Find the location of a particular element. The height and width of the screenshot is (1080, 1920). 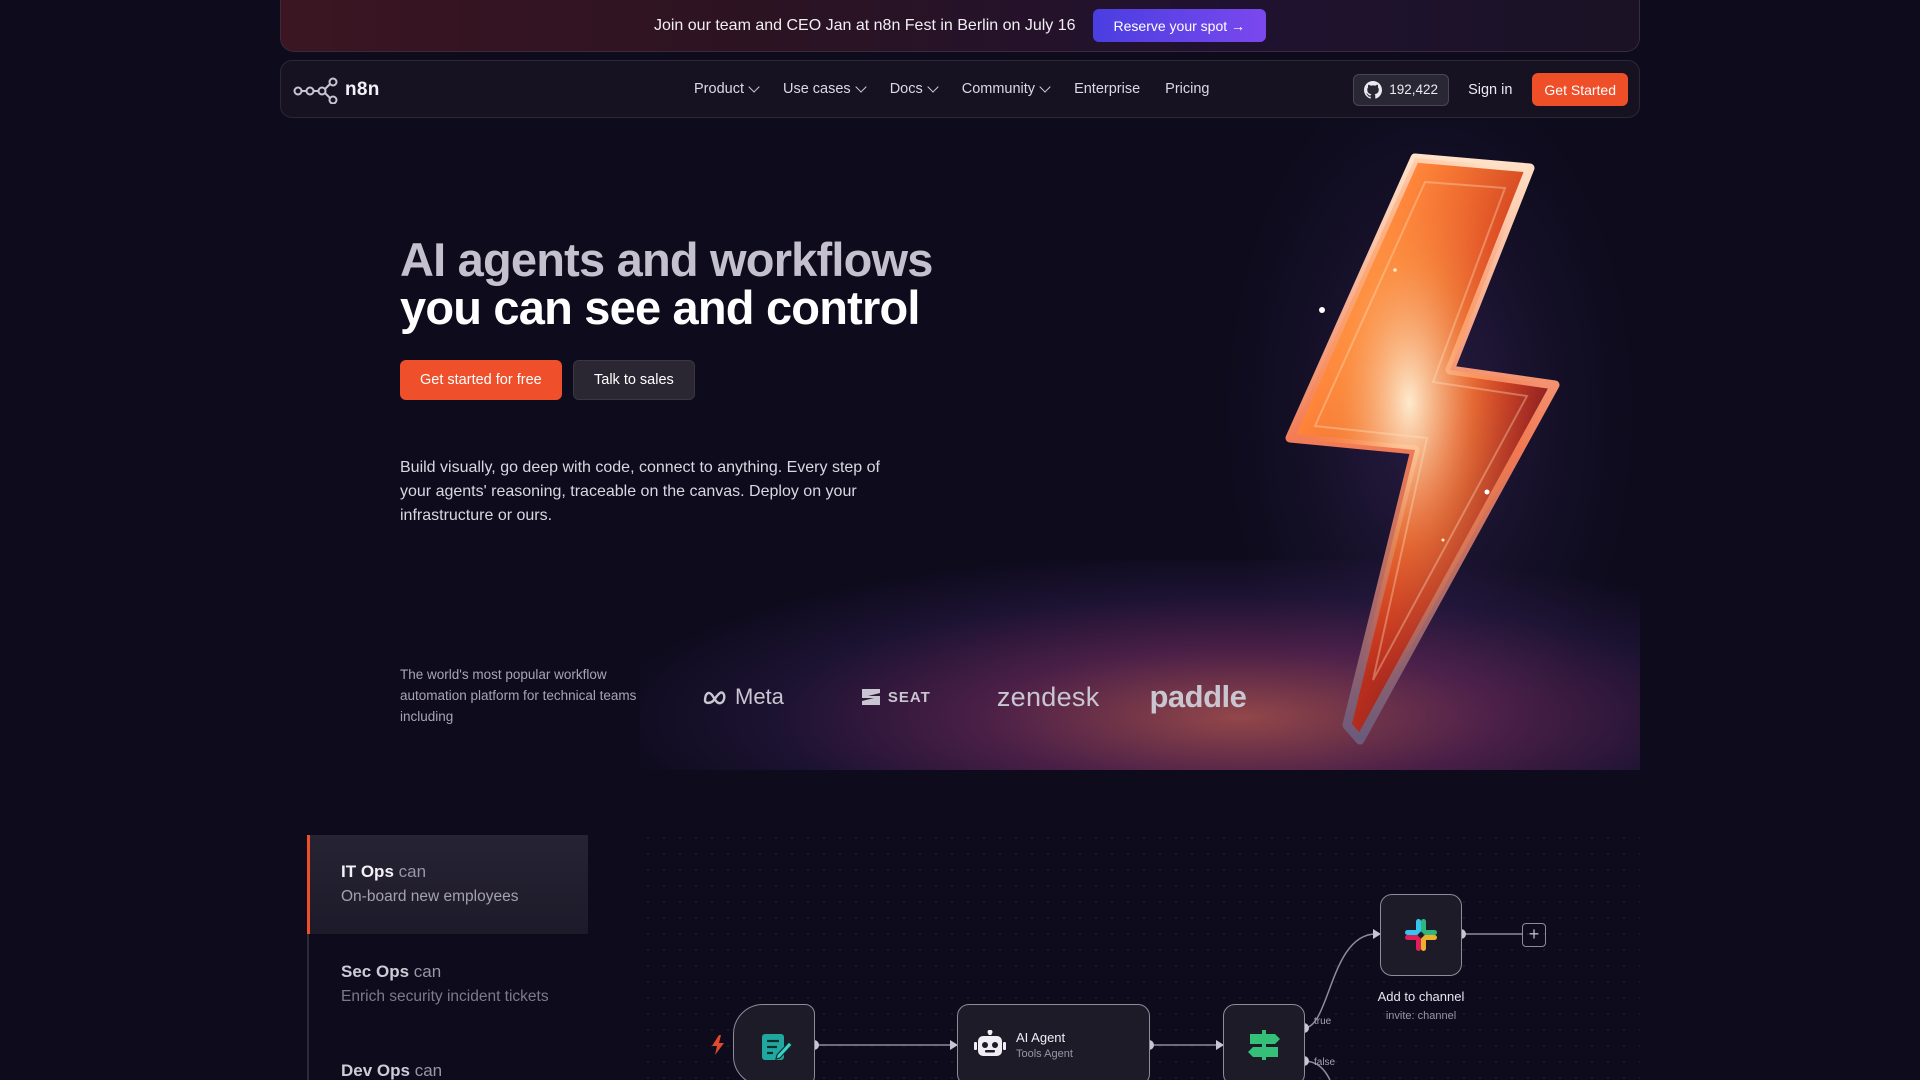

hero-title-line1: AI agents and workflows is located at coordinates (666, 259).